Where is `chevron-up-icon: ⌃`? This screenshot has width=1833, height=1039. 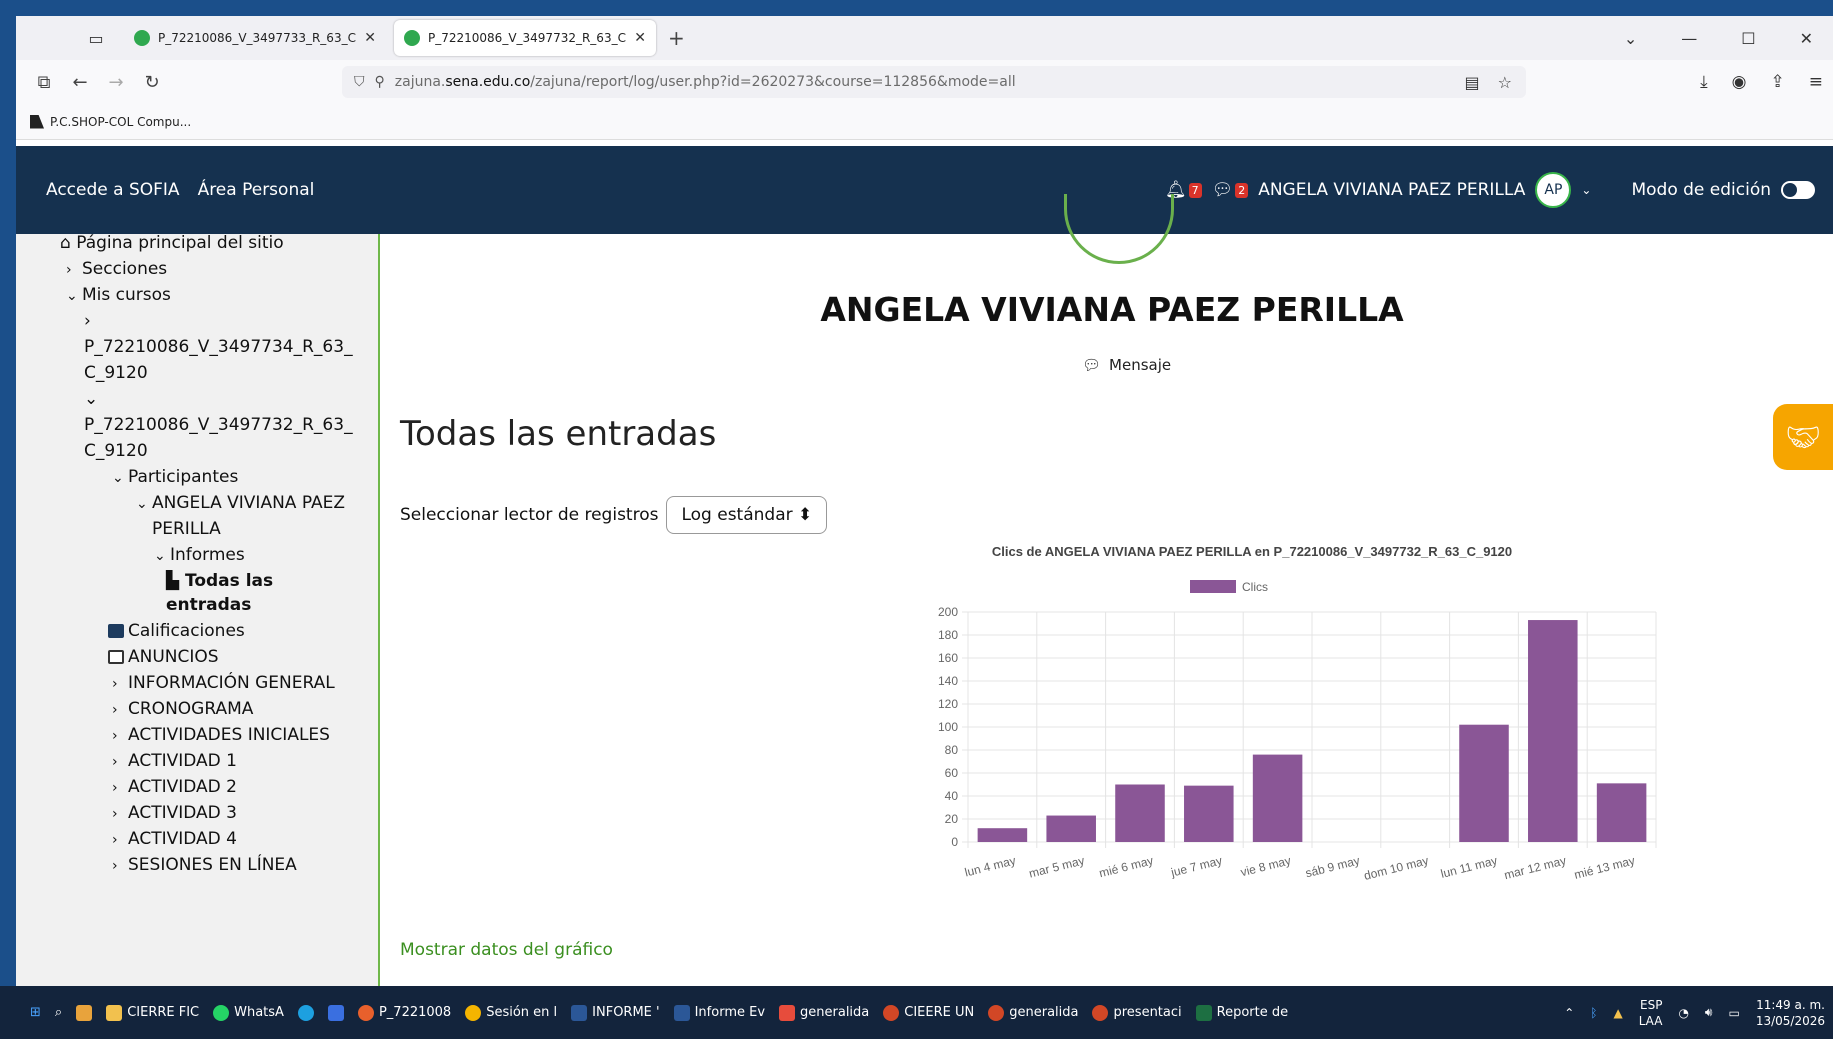 chevron-up-icon: ⌃ is located at coordinates (1569, 1013).